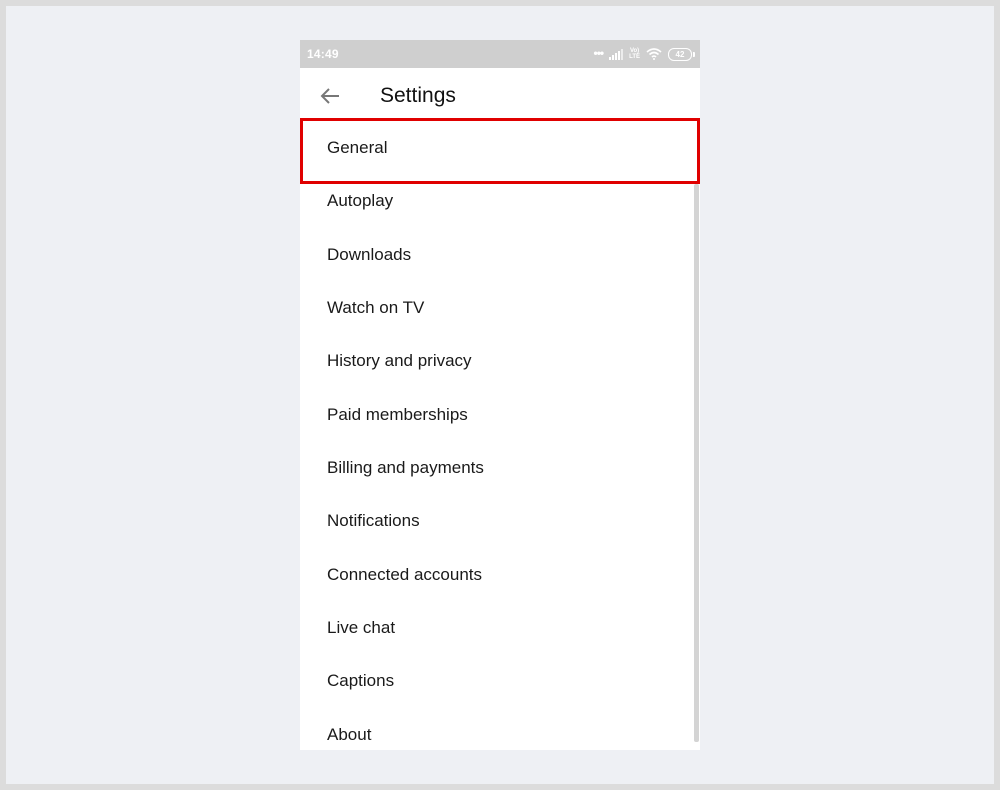 The image size is (1000, 790). What do you see at coordinates (681, 54) in the screenshot?
I see `battery-icon: 42` at bounding box center [681, 54].